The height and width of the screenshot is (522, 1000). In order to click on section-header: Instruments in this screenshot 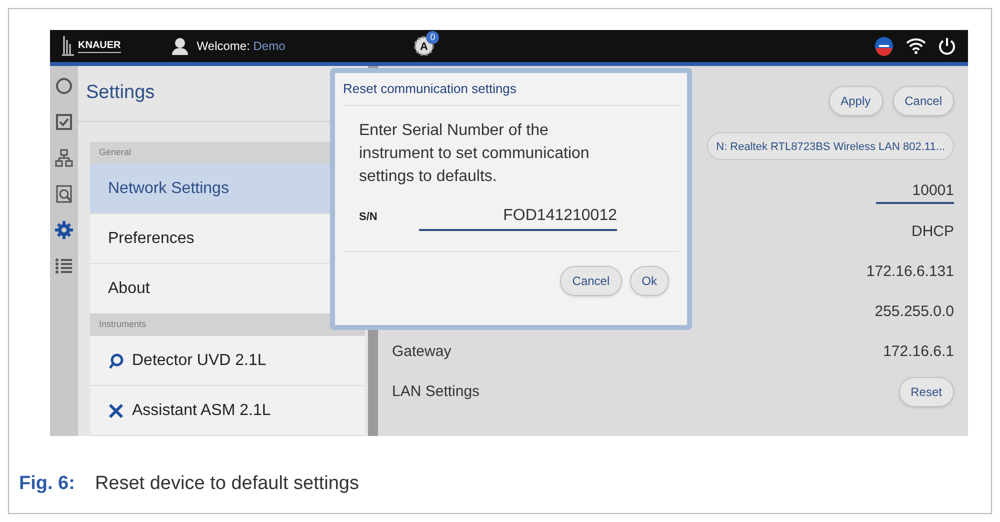, I will do `click(122, 325)`.